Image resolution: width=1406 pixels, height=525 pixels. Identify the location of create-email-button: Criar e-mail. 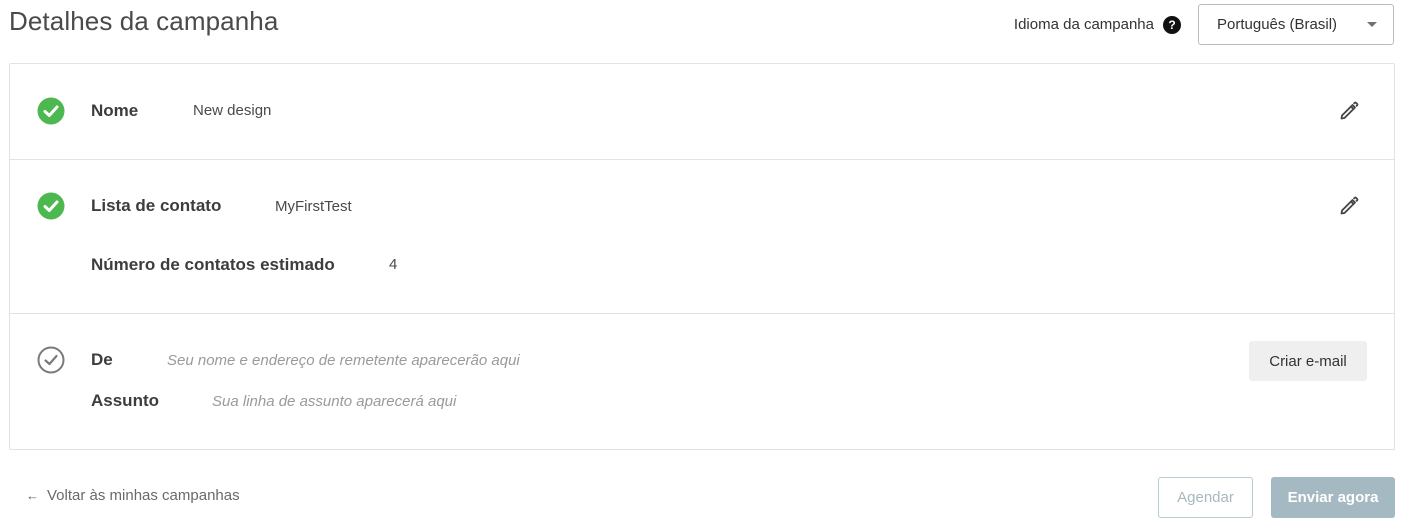
(1308, 361).